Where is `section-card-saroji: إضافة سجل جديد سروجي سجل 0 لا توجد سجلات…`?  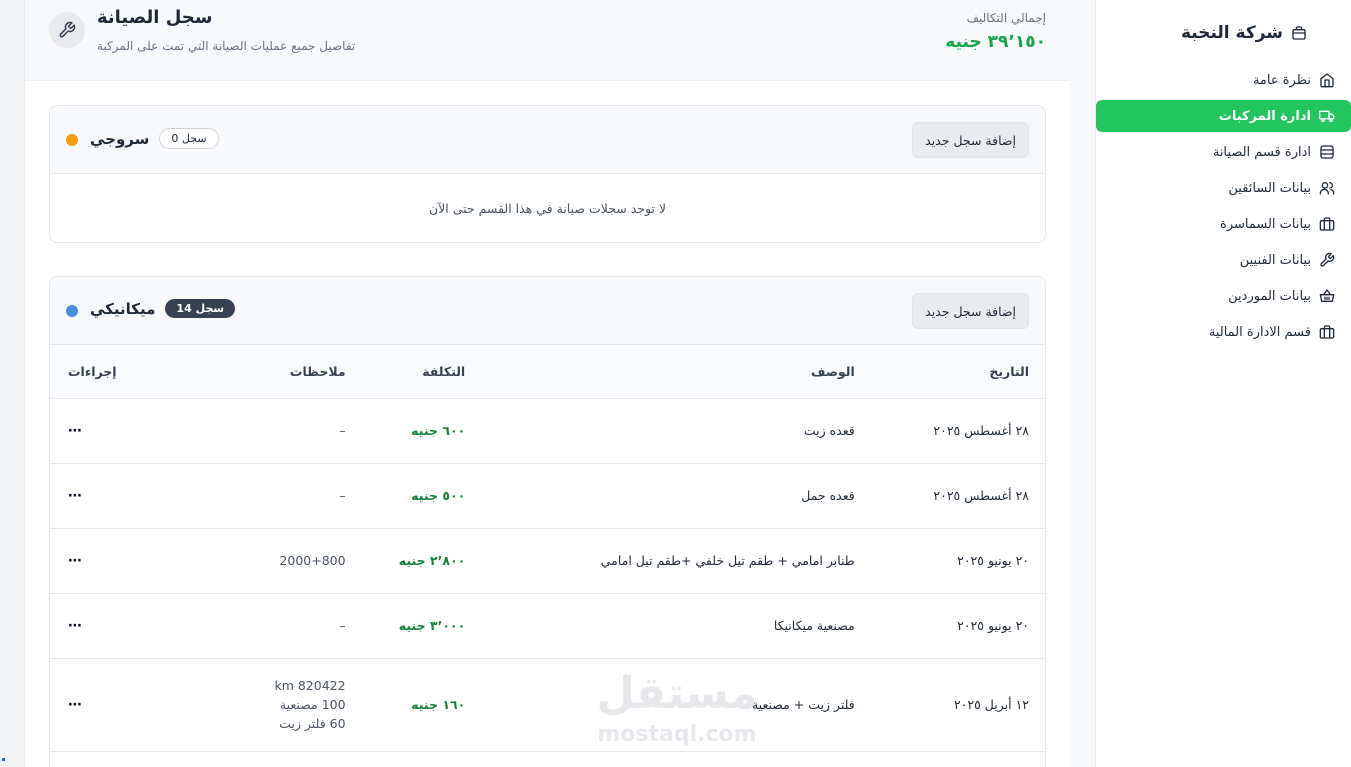 section-card-saroji: إضافة سجل جديد سروجي سجل 0 لا توجد سجلات… is located at coordinates (547, 174).